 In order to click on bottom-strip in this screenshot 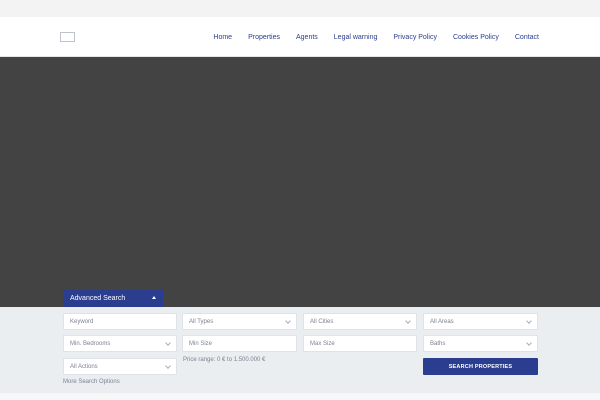, I will do `click(300, 396)`.